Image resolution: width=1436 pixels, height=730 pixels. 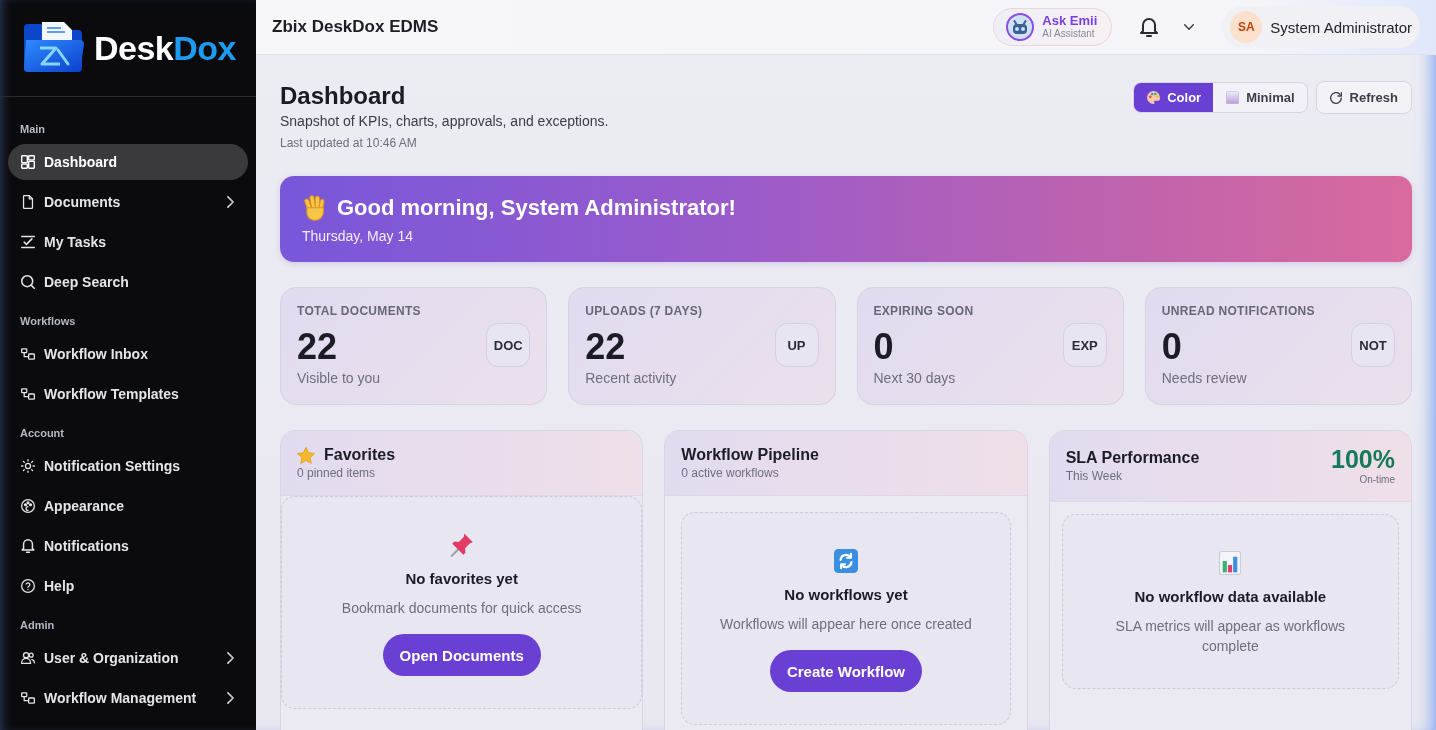 What do you see at coordinates (28, 162) in the screenshot?
I see `layout-grid-icon` at bounding box center [28, 162].